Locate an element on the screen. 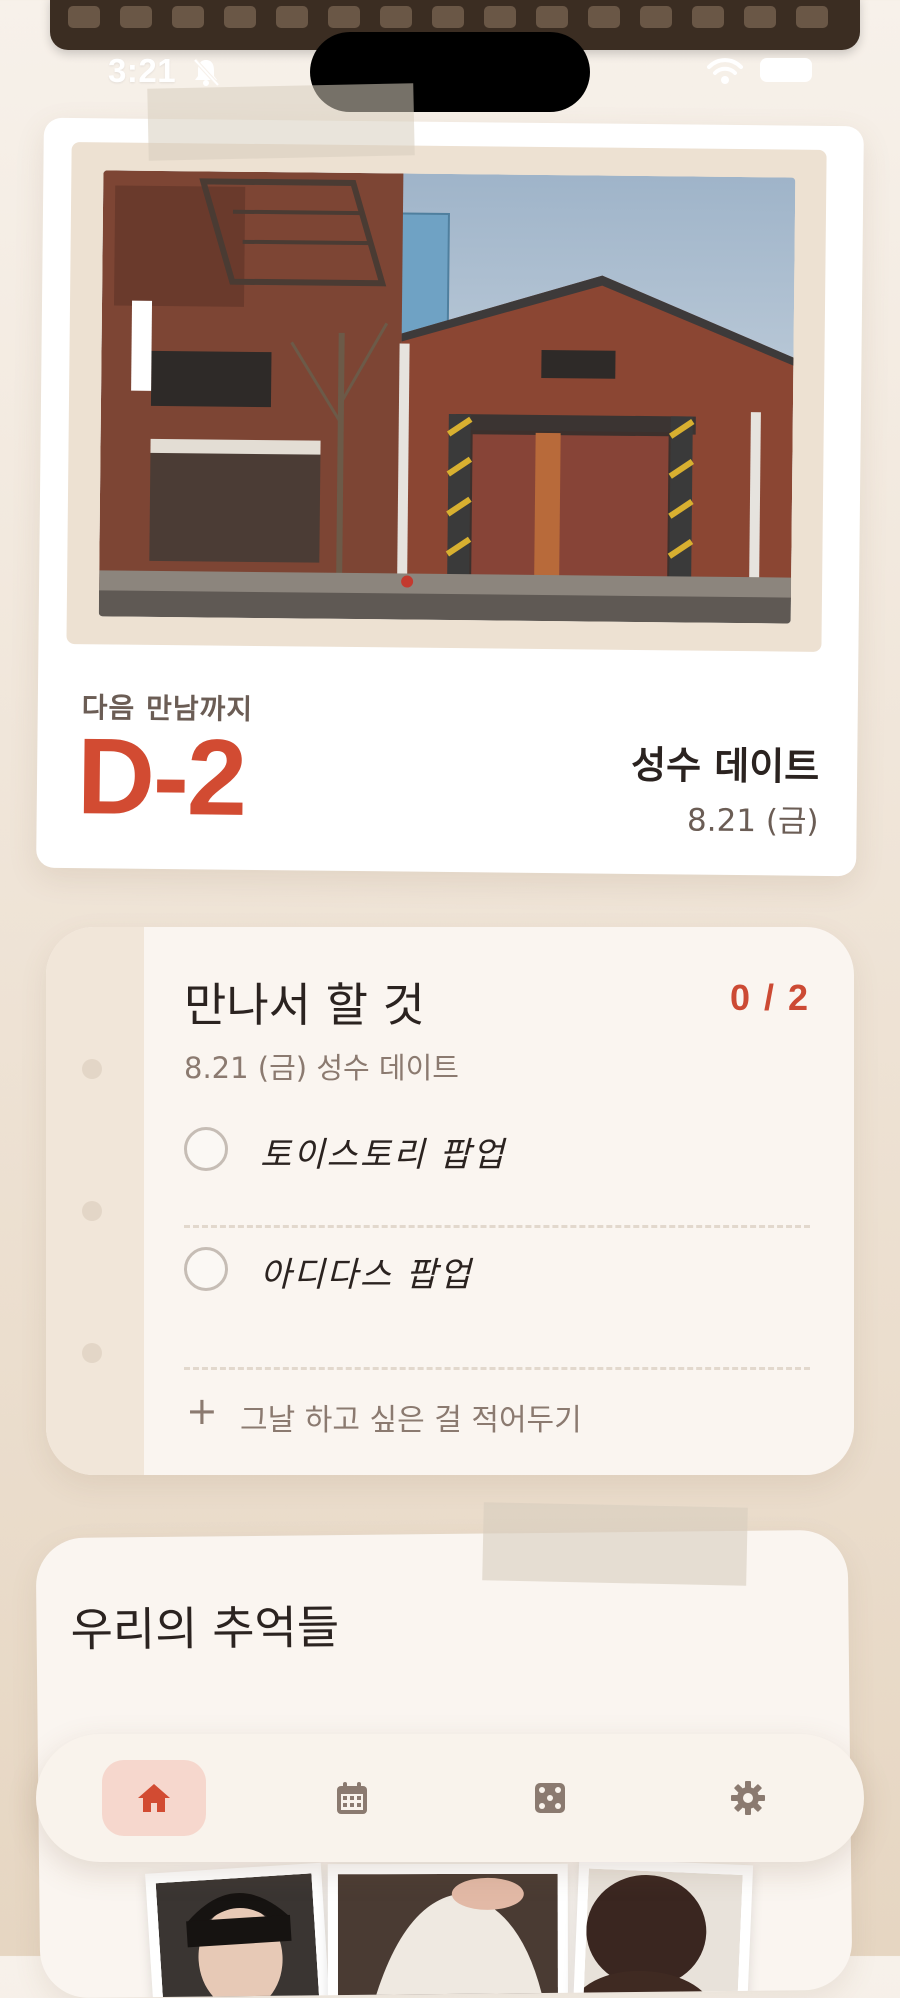 The width and height of the screenshot is (900, 1998). gear-icon is located at coordinates (748, 1798).